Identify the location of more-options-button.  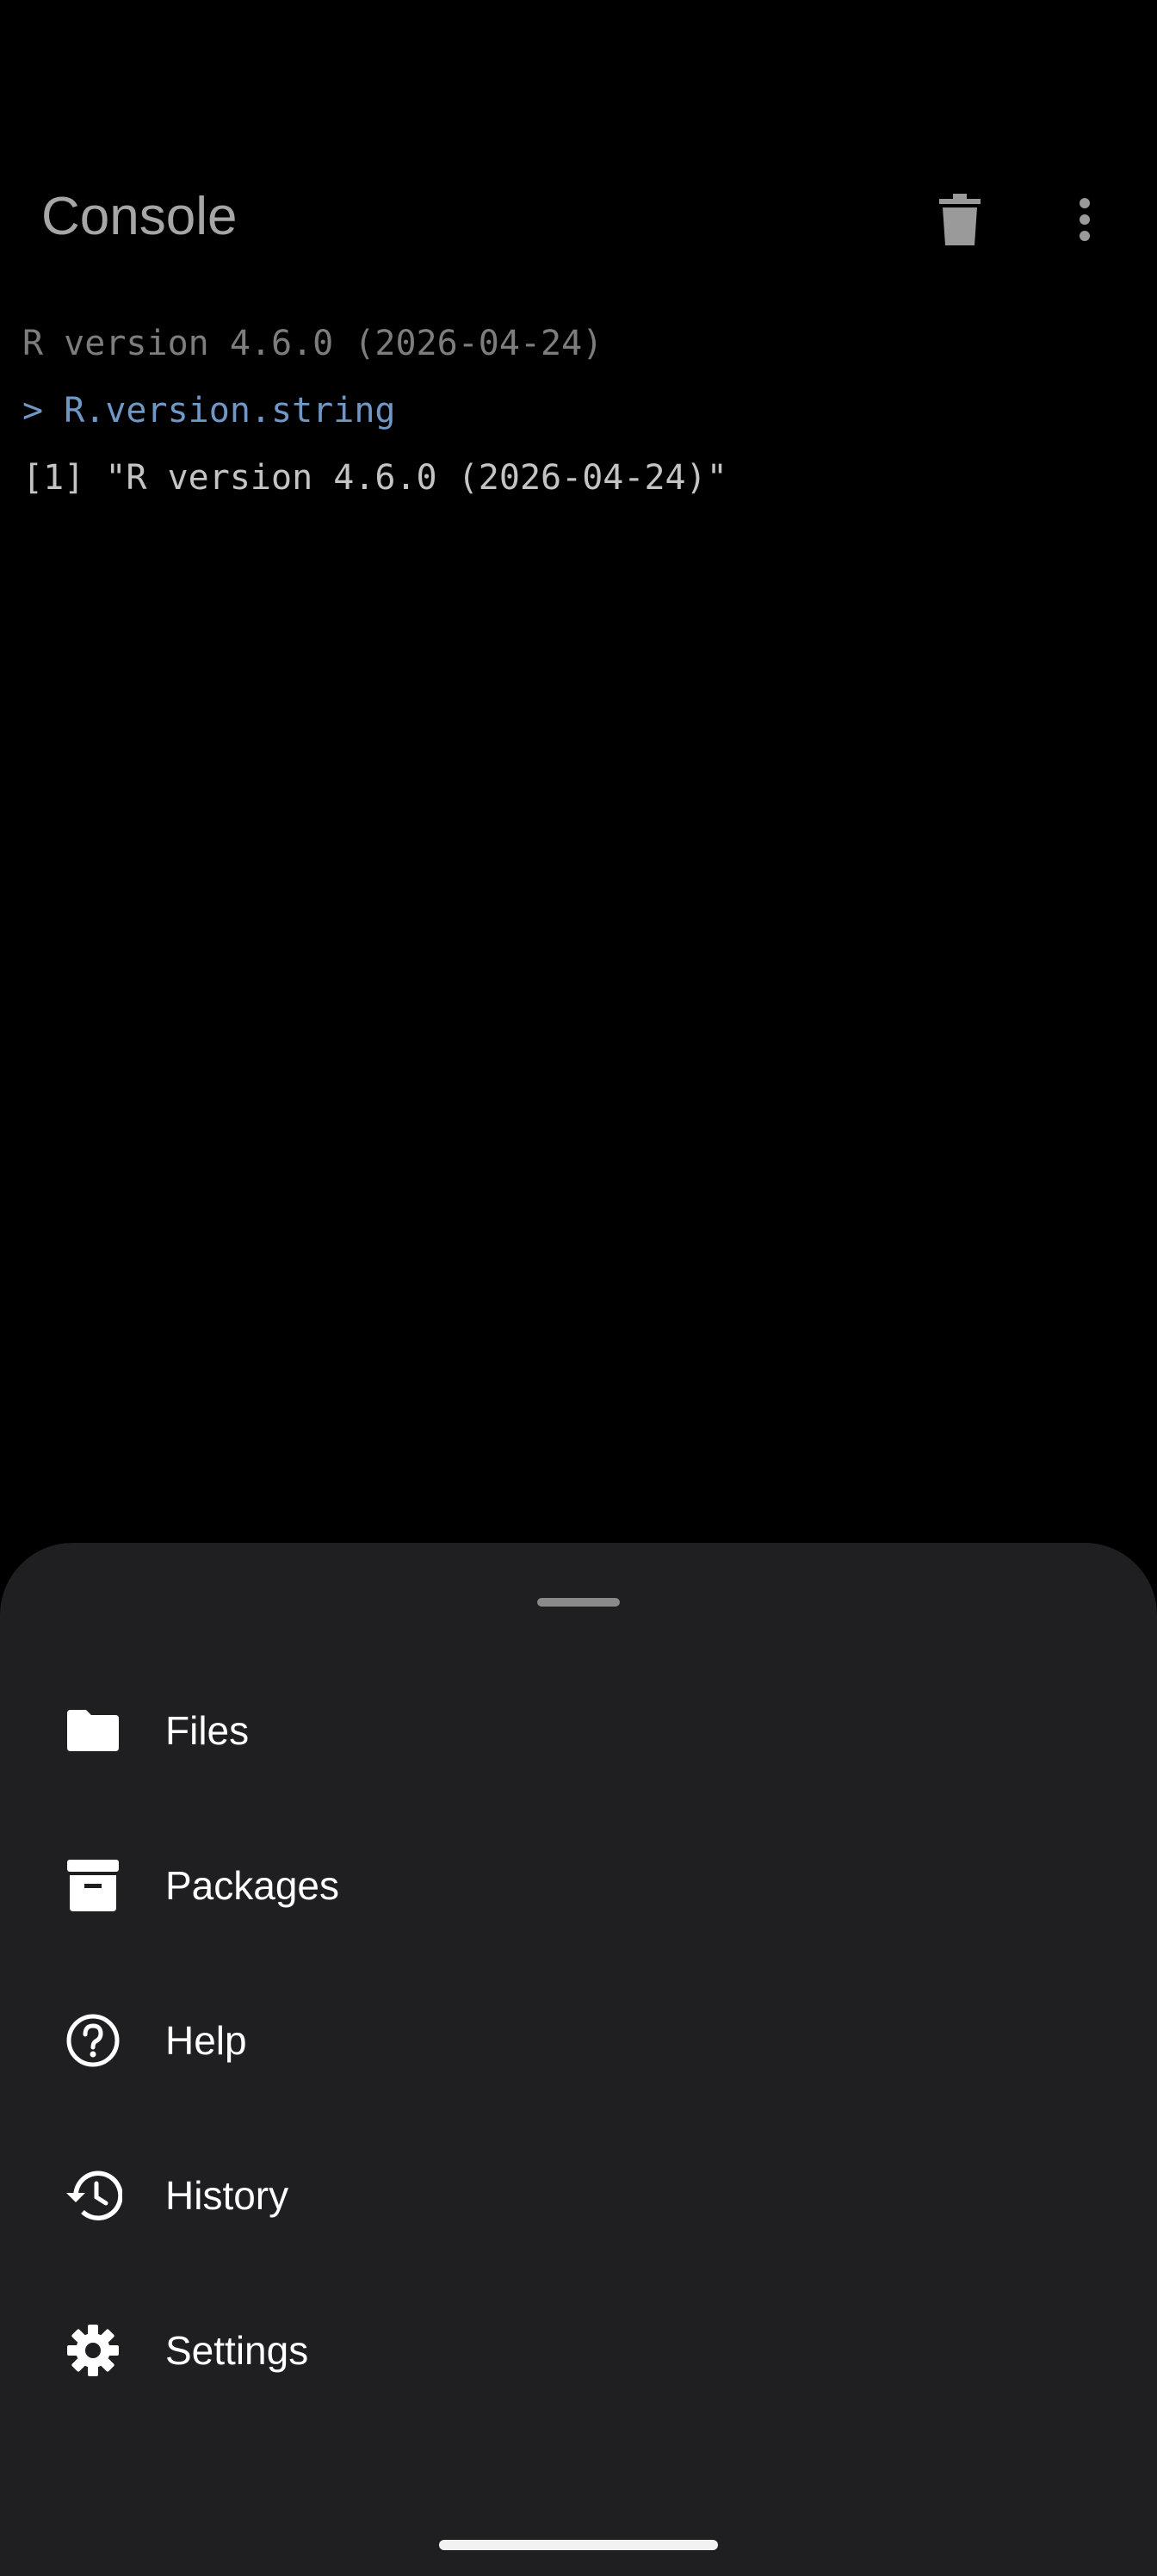
(1085, 219).